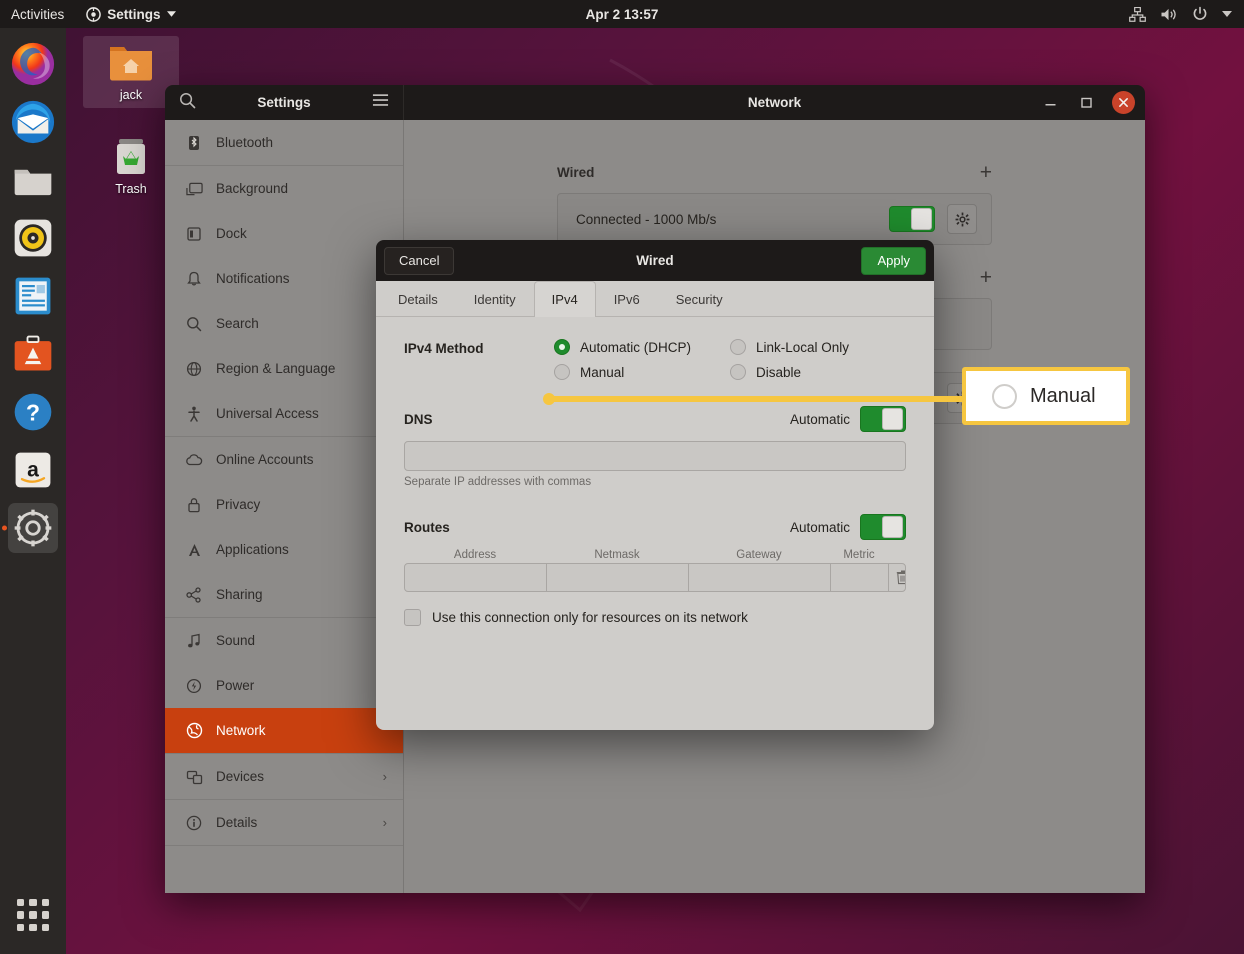 This screenshot has height=954, width=1244. What do you see at coordinates (1180, 14) in the screenshot?
I see `status-indicators` at bounding box center [1180, 14].